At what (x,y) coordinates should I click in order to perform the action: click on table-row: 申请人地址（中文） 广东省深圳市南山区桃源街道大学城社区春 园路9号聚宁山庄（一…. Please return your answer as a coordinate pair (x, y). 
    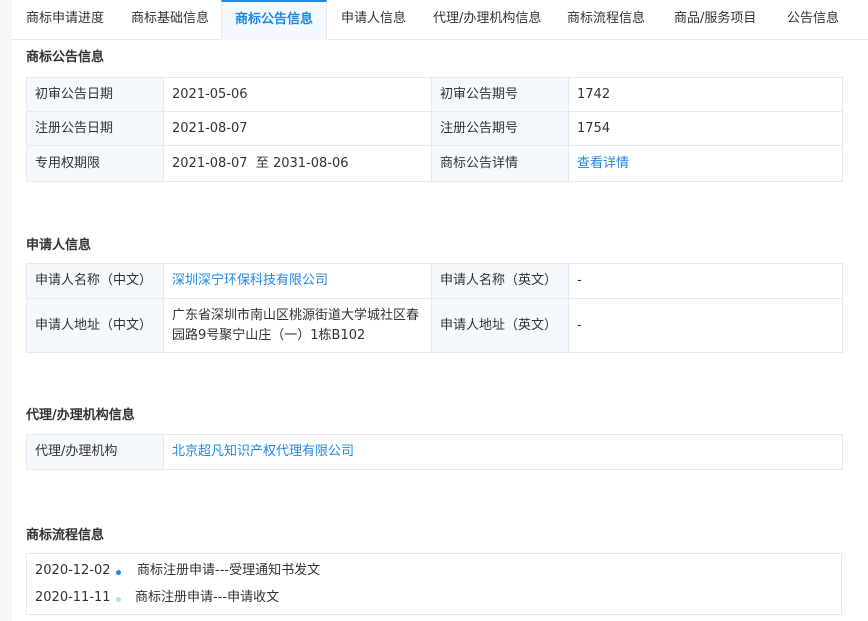
    Looking at the image, I should click on (434, 325).